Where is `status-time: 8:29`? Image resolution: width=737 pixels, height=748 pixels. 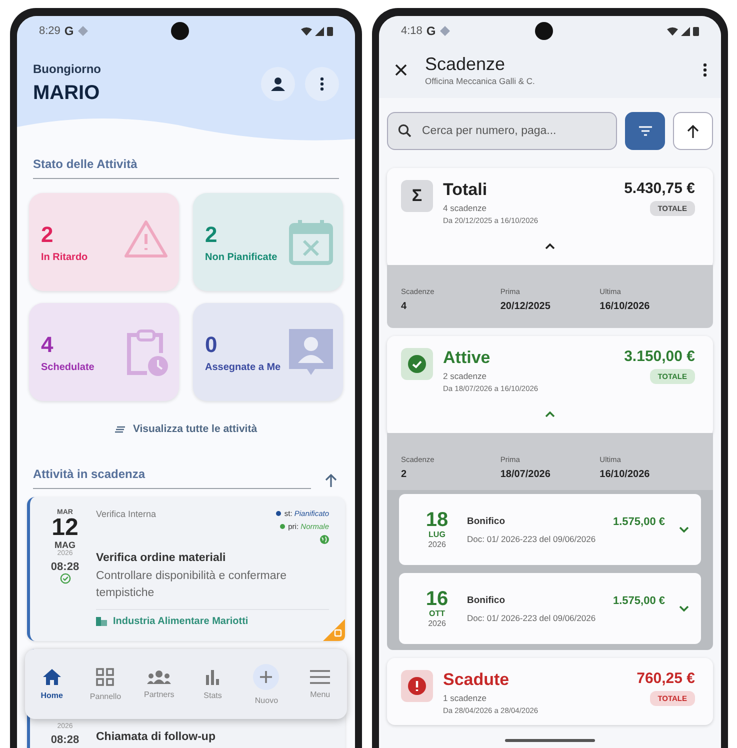
status-time: 8:29 is located at coordinates (49, 31).